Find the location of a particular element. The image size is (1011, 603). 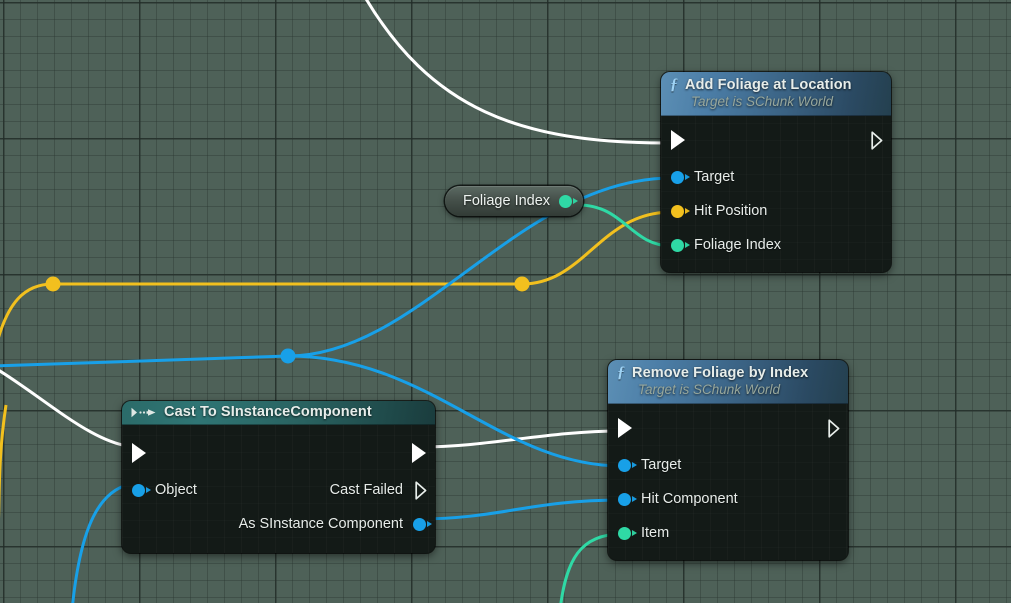

wire-int-getter-to-foliage-index is located at coordinates (625, 225).